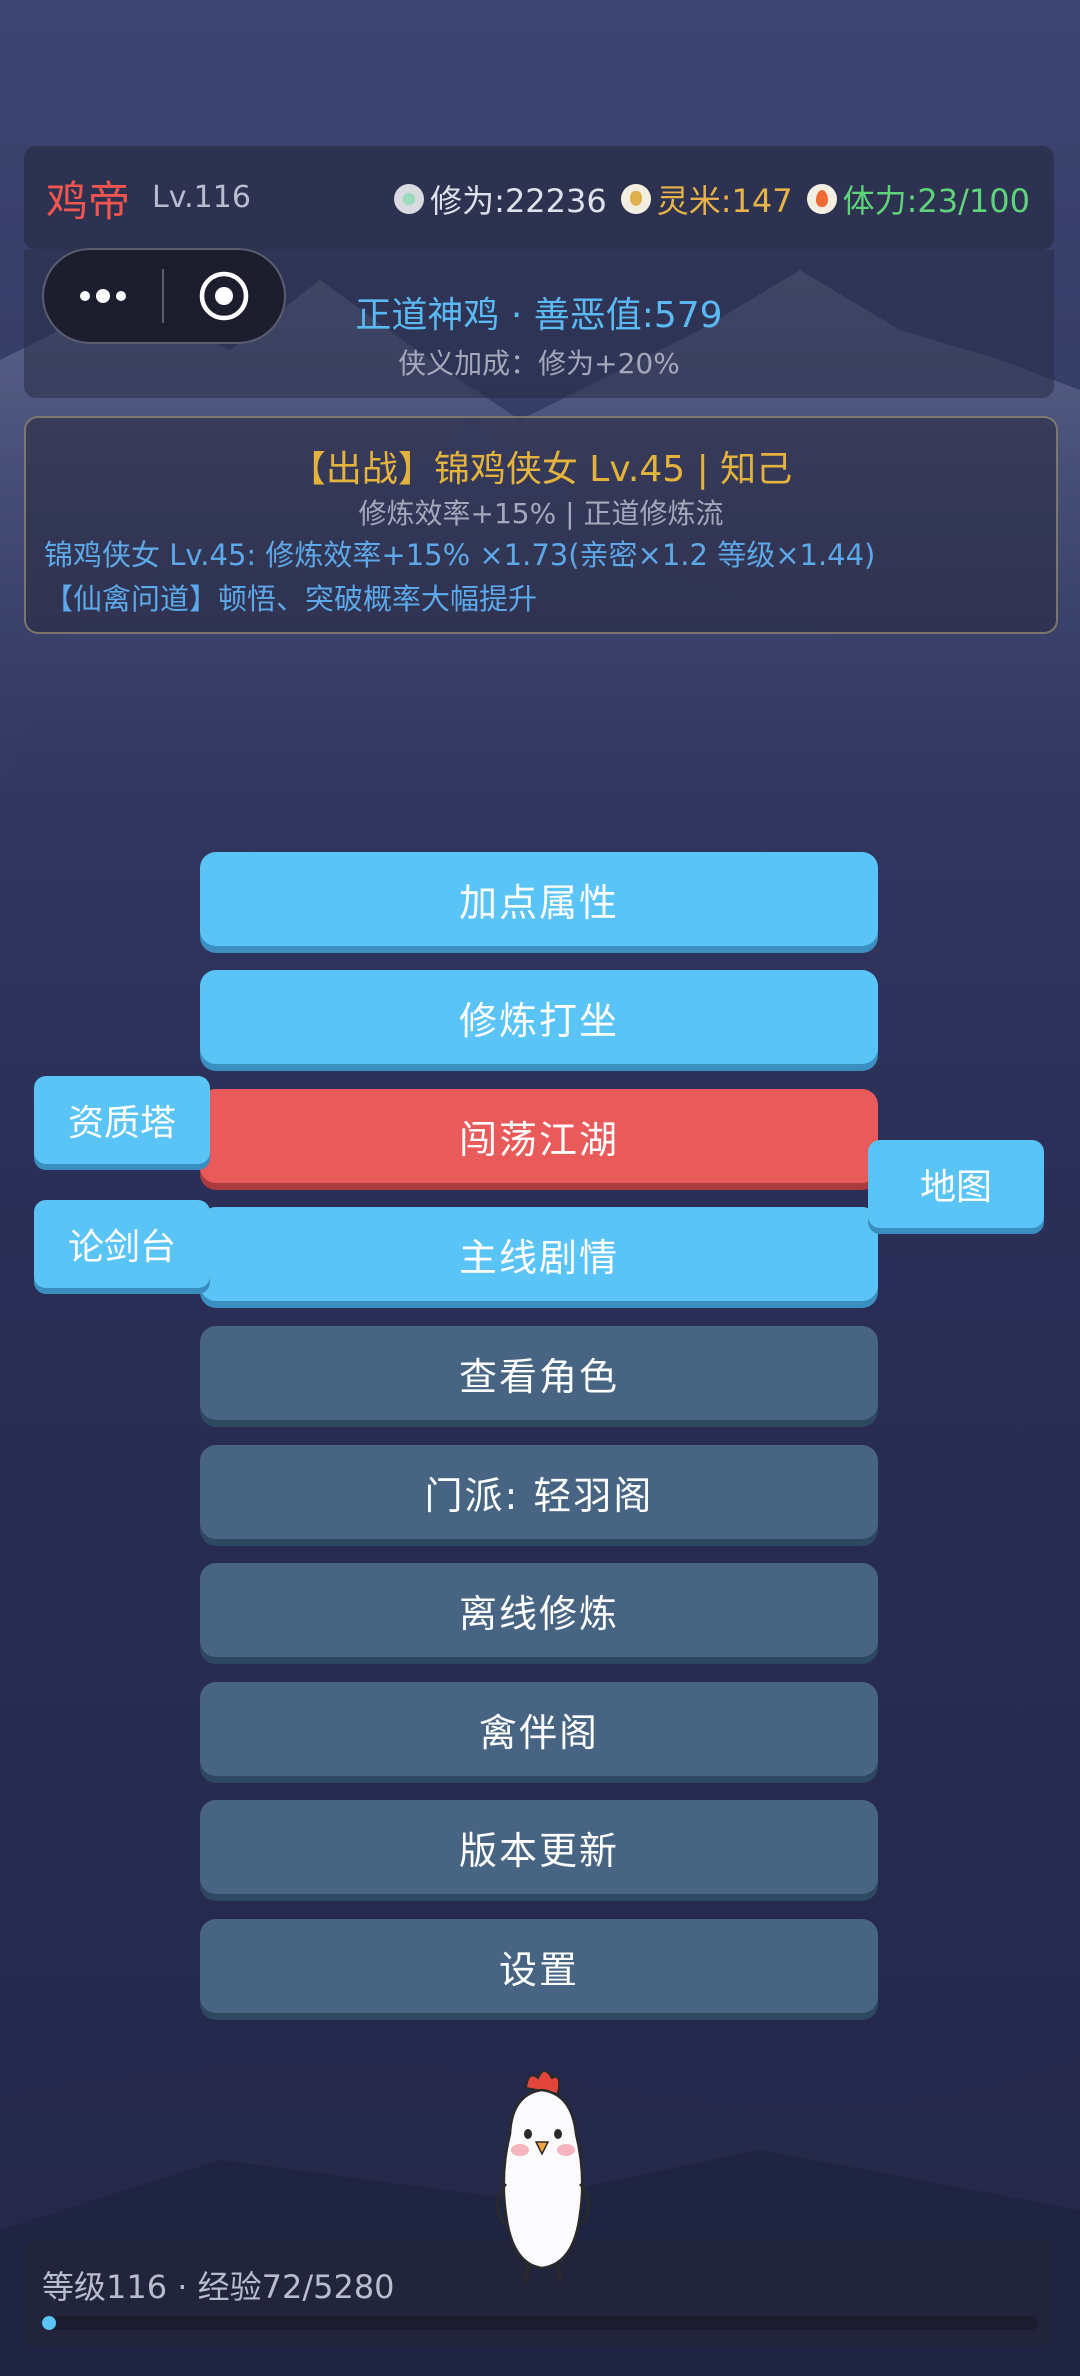 The image size is (1080, 2376). What do you see at coordinates (539, 1254) in the screenshot?
I see `main-story-button: 主线剧情` at bounding box center [539, 1254].